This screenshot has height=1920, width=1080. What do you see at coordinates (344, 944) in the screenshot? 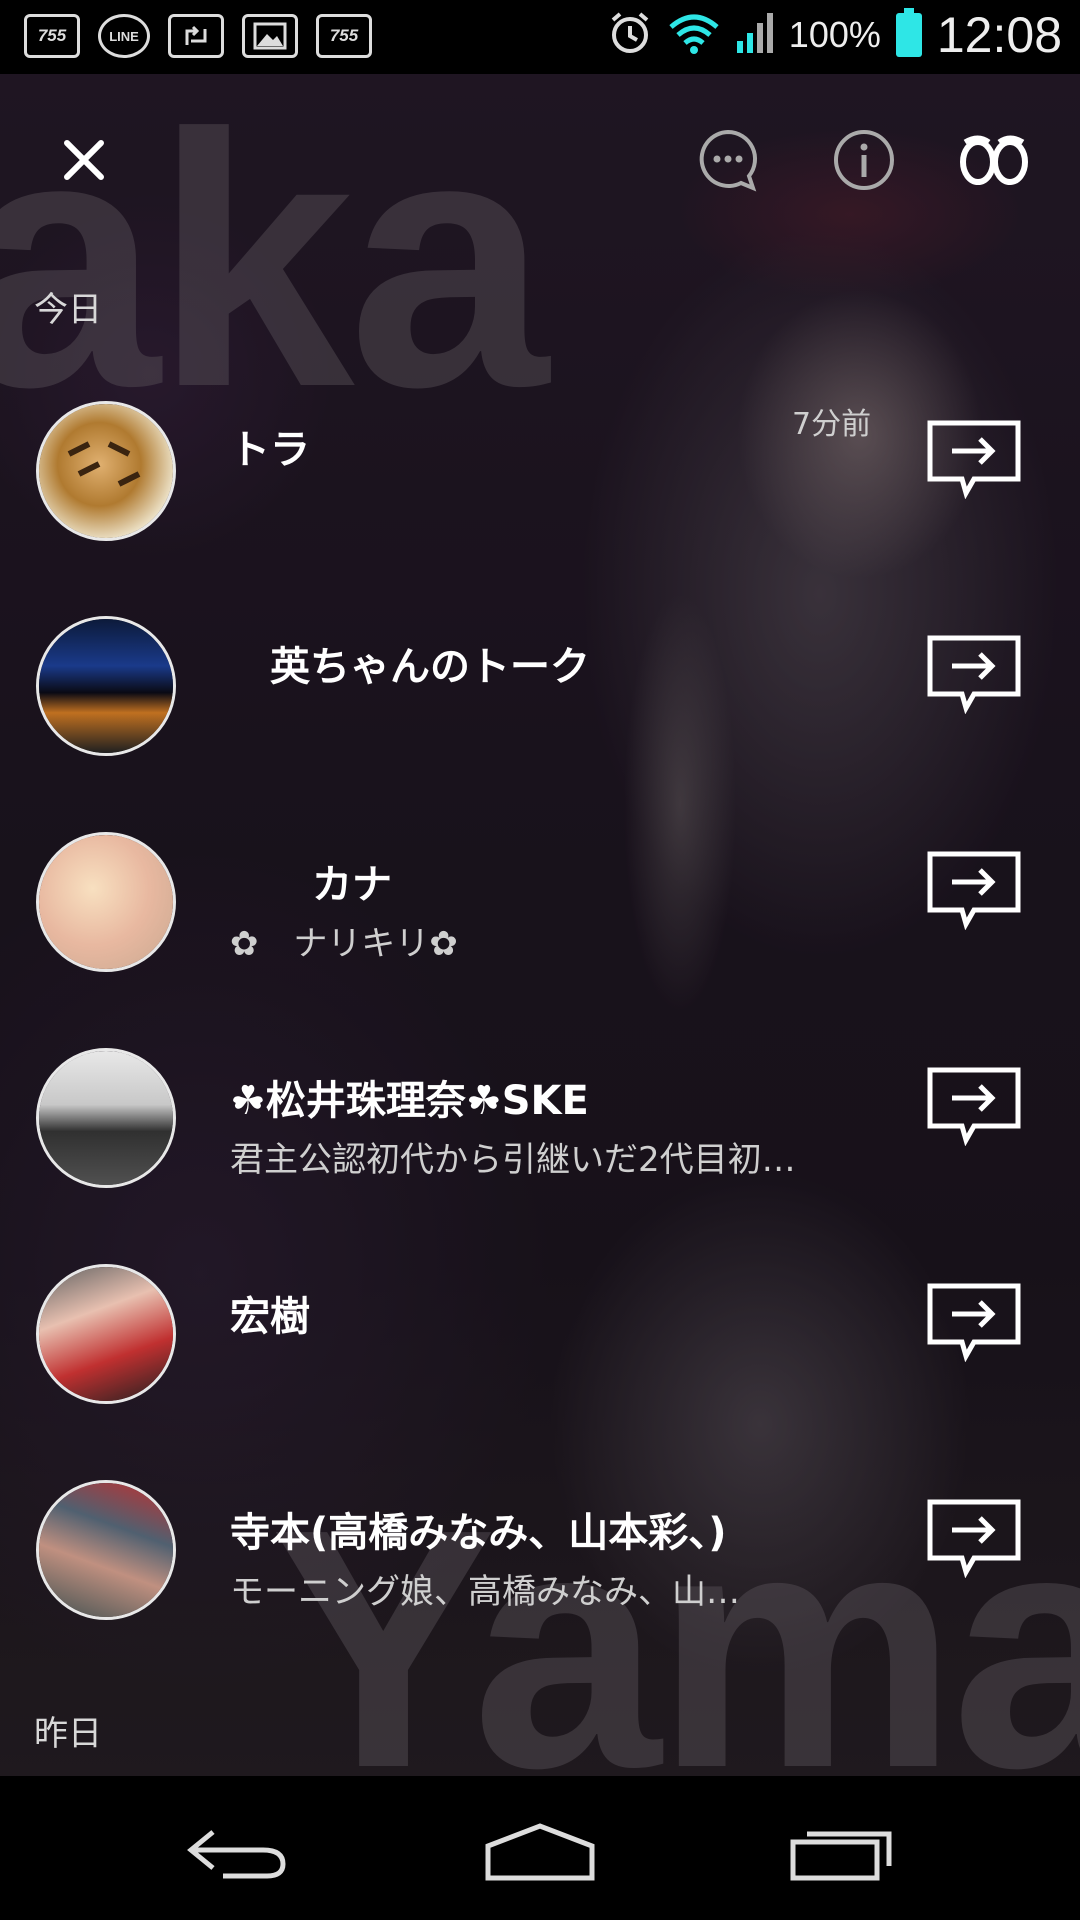
I see `chat-preview: ✿ ナリキリ✿` at bounding box center [344, 944].